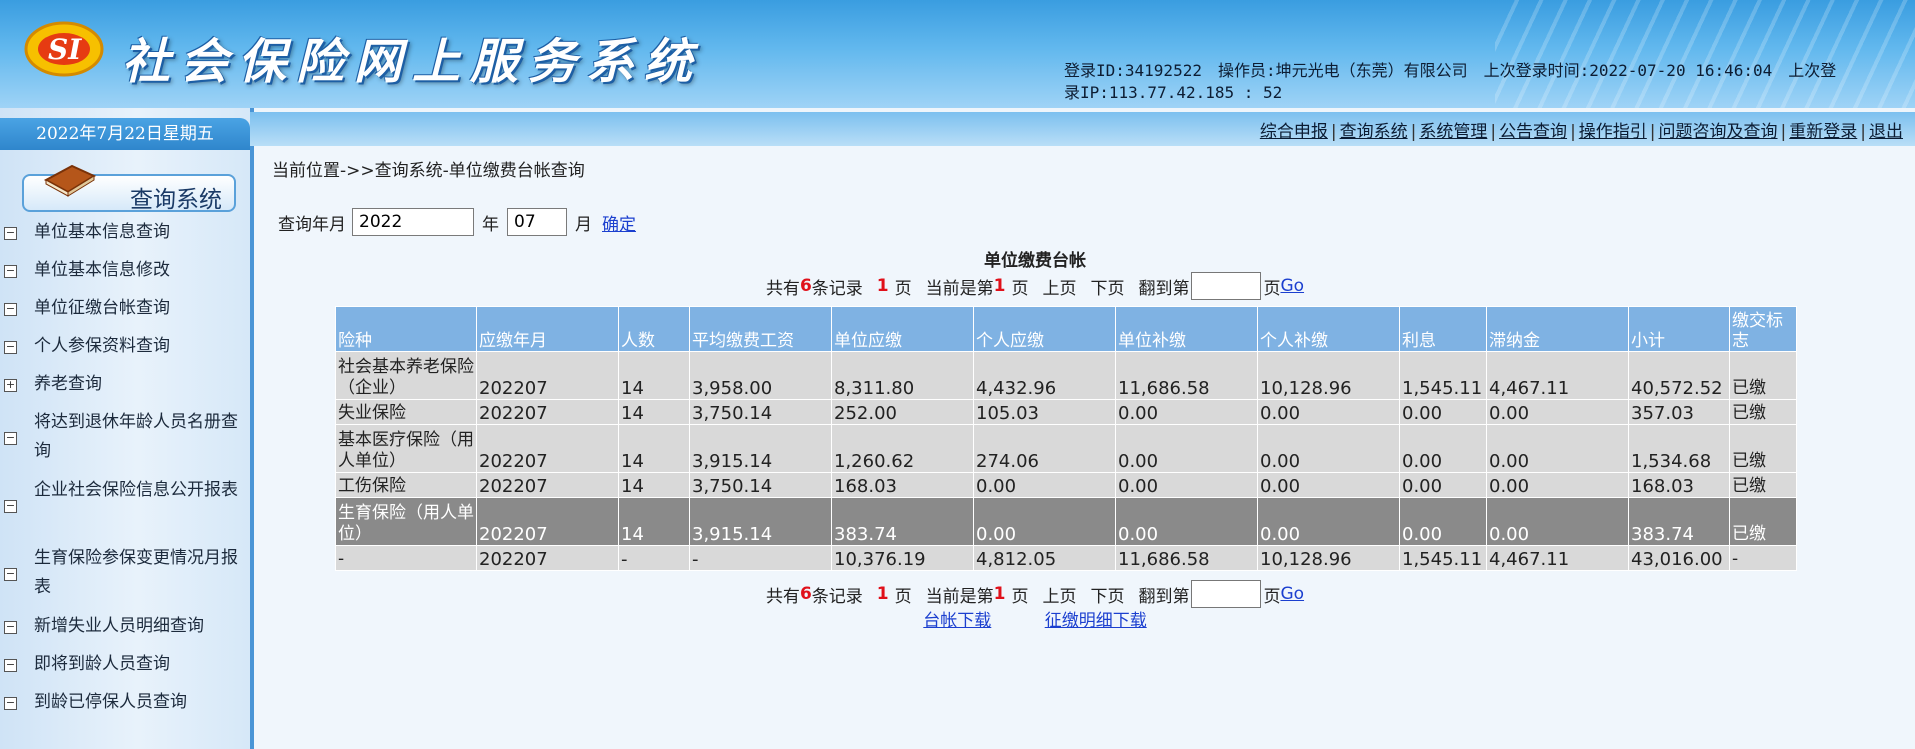  Describe the element at coordinates (119, 626) in the screenshot. I see `sidebar-item-label: 新增失业人员明细查询` at that location.